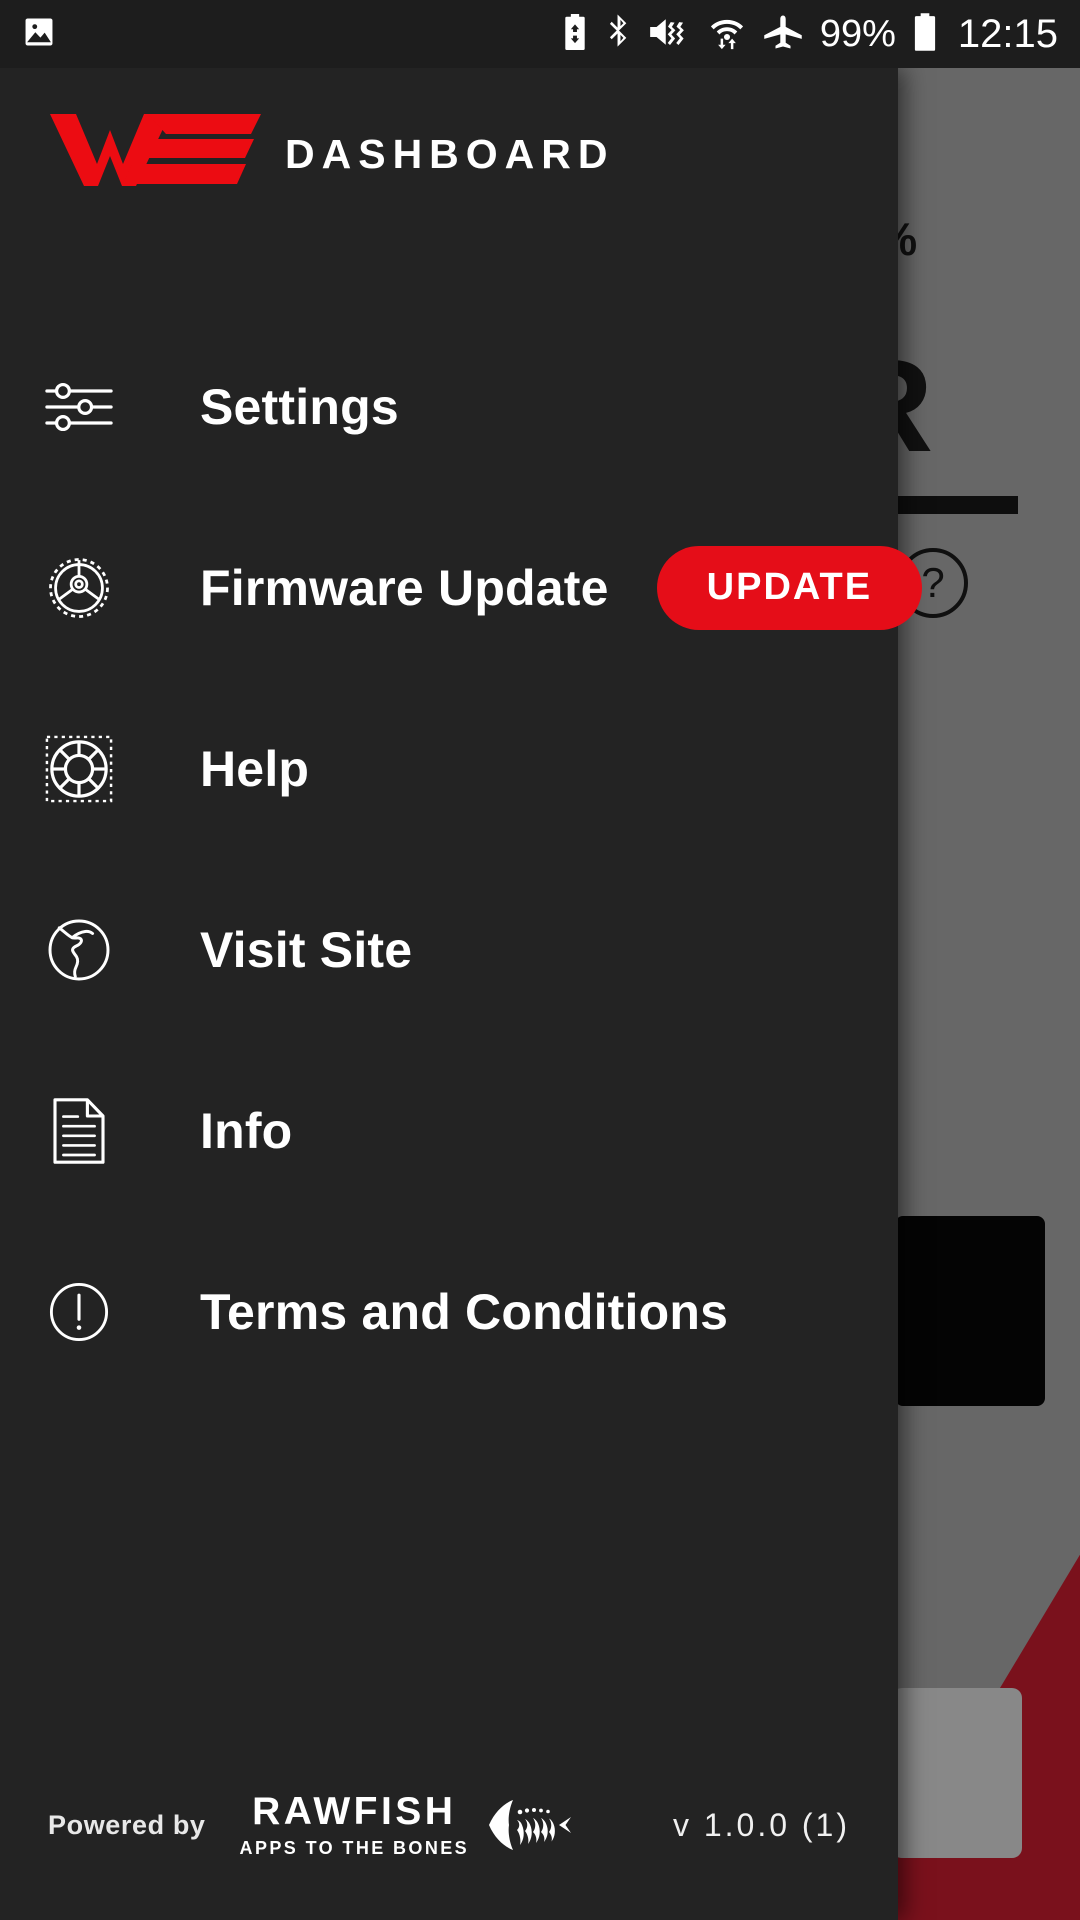 The image size is (1080, 1920). I want to click on app-version-text: v 1.0.0 (1), so click(761, 1824).